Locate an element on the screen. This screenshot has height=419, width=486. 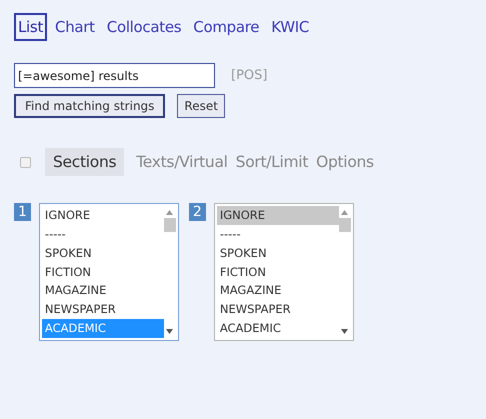
mode-tab: Compare is located at coordinates (226, 27).